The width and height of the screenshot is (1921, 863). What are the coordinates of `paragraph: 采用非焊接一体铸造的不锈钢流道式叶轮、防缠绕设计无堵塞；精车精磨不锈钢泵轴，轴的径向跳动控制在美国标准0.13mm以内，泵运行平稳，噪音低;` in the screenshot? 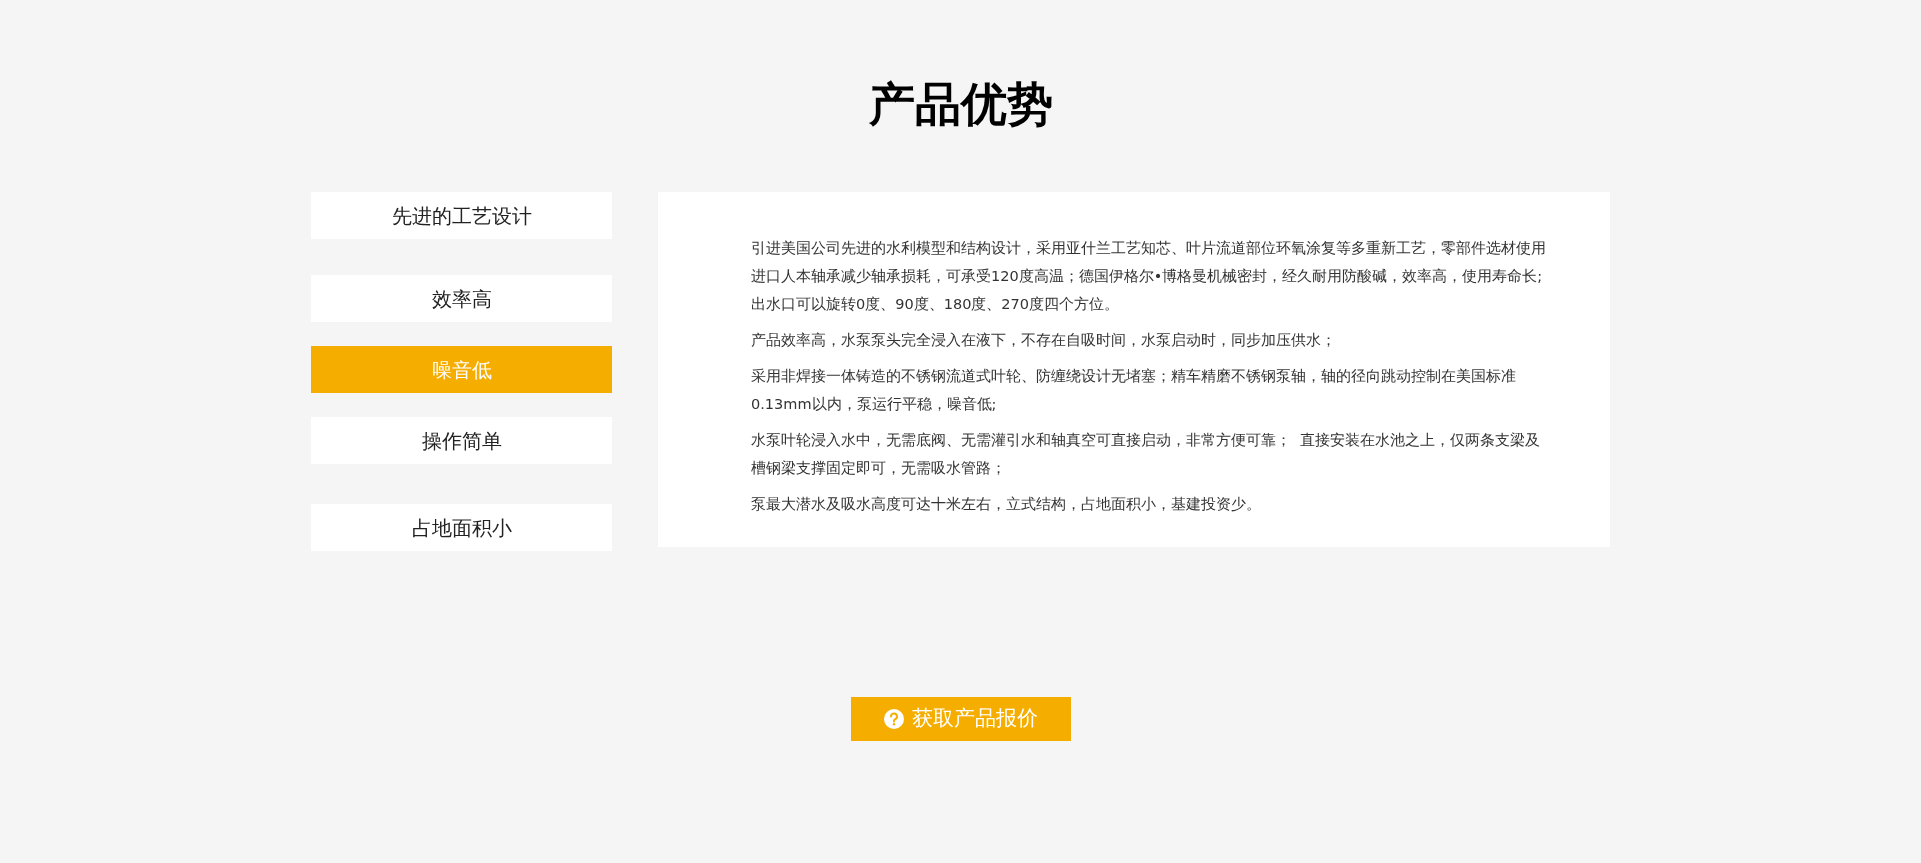 It's located at (1134, 390).